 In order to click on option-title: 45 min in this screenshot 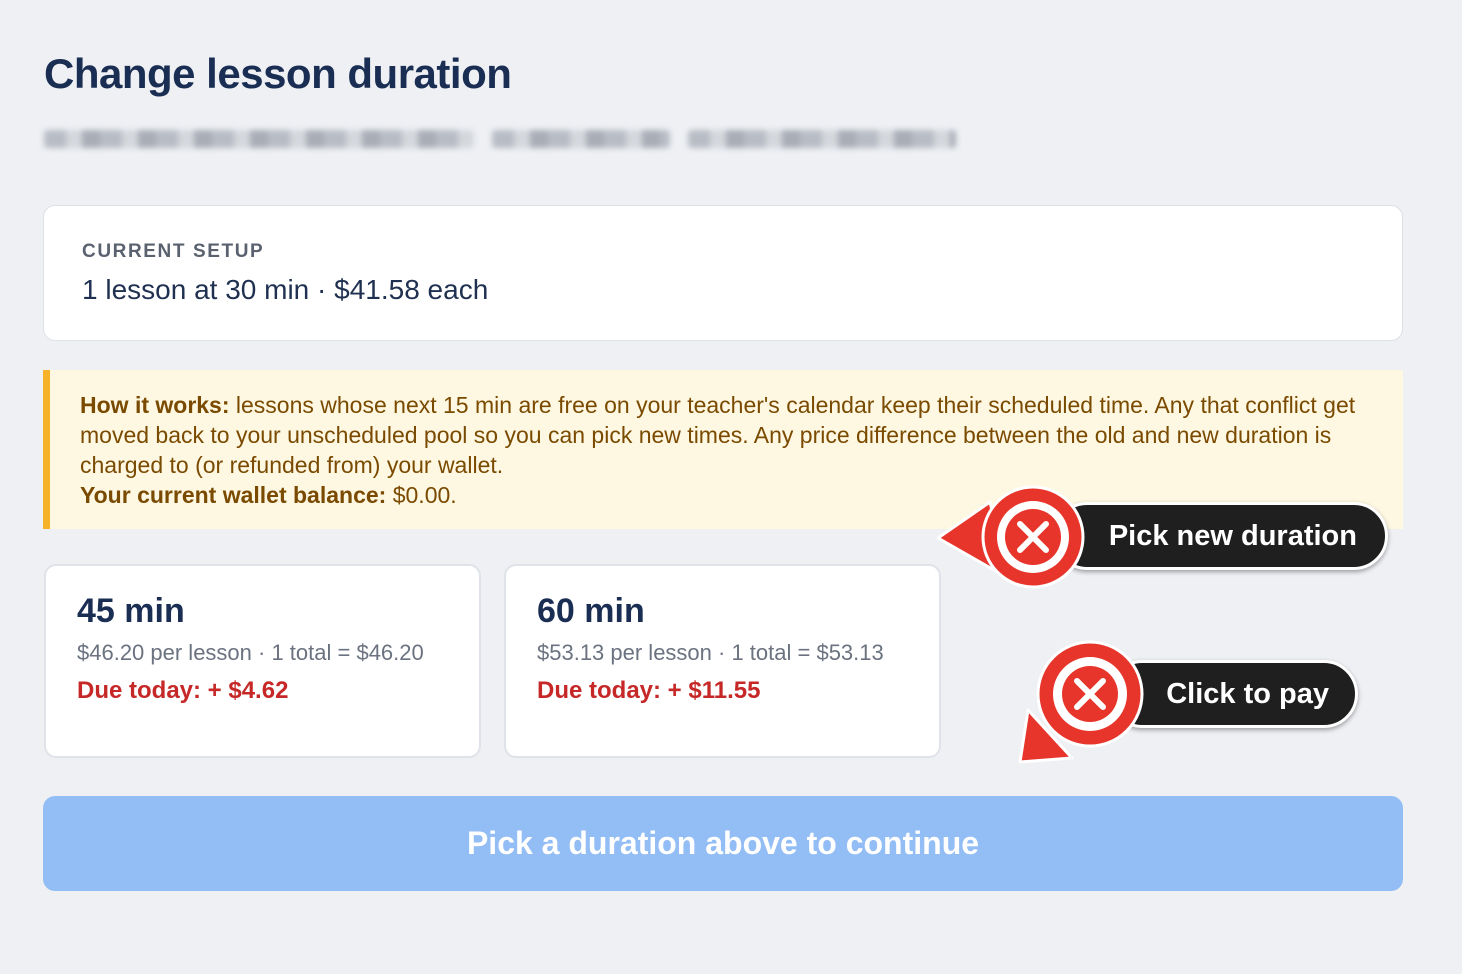, I will do `click(131, 611)`.